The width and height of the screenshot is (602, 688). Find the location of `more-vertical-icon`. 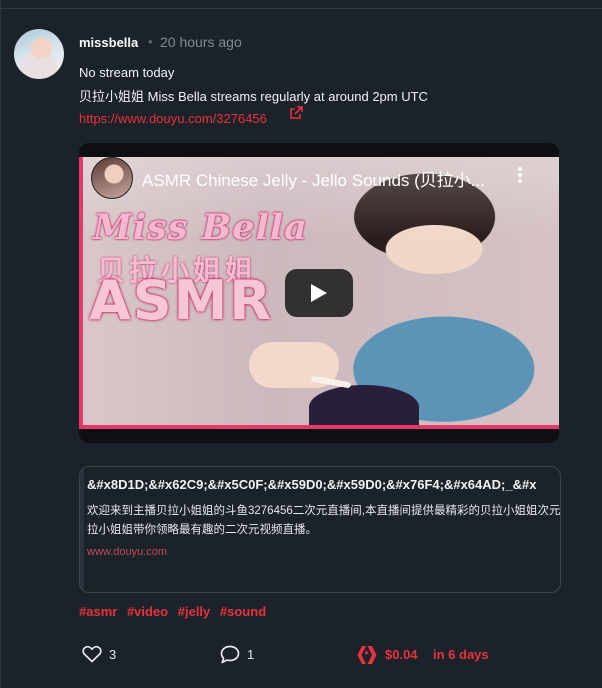

more-vertical-icon is located at coordinates (520, 175).